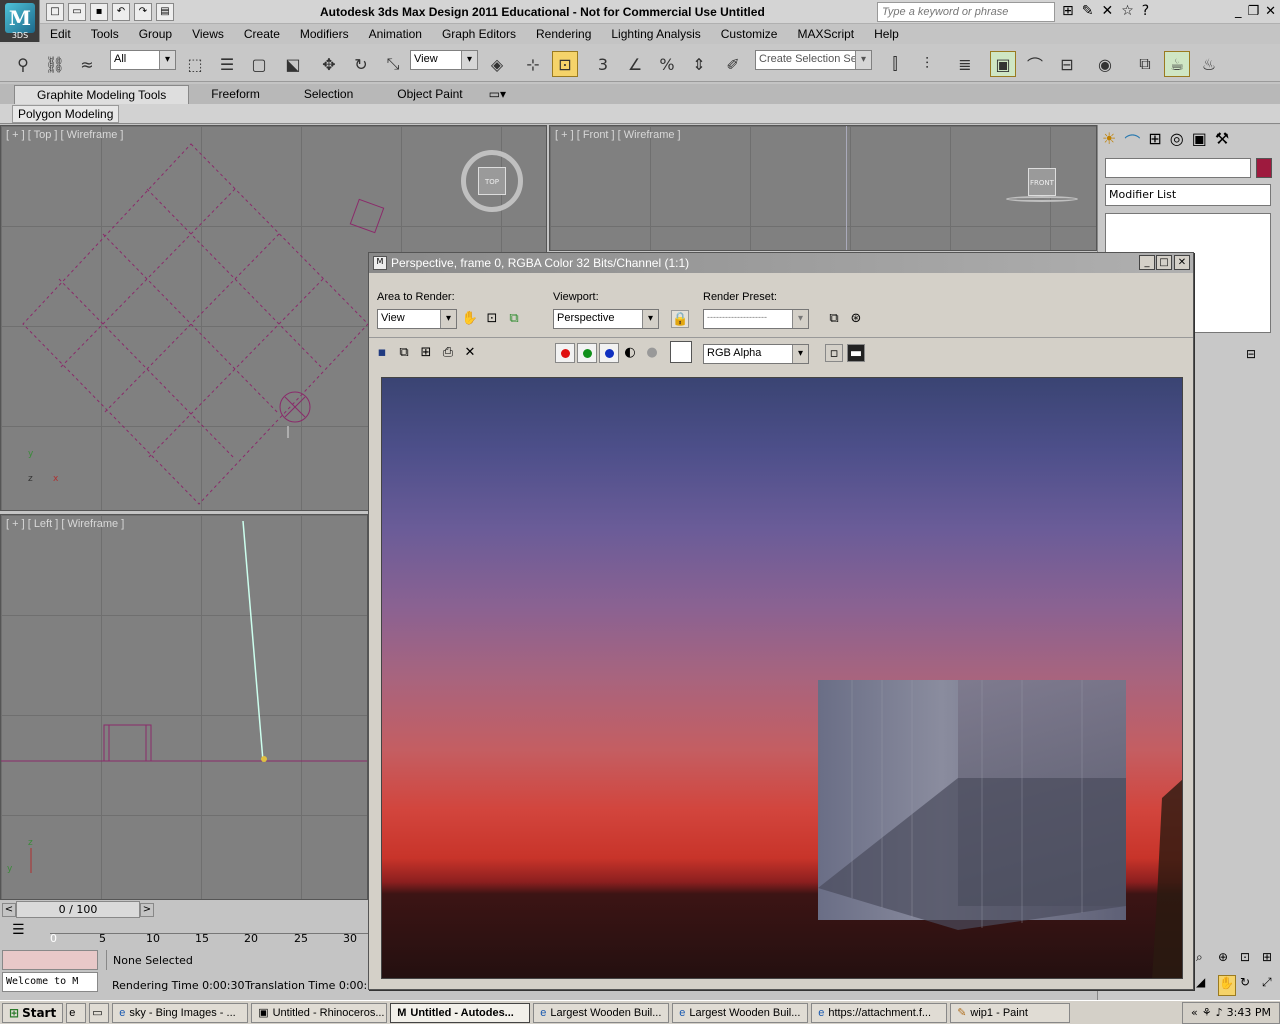 This screenshot has height=1024, width=1280. What do you see at coordinates (1207, 1012) in the screenshot?
I see `tray-network-icon: ⚘` at bounding box center [1207, 1012].